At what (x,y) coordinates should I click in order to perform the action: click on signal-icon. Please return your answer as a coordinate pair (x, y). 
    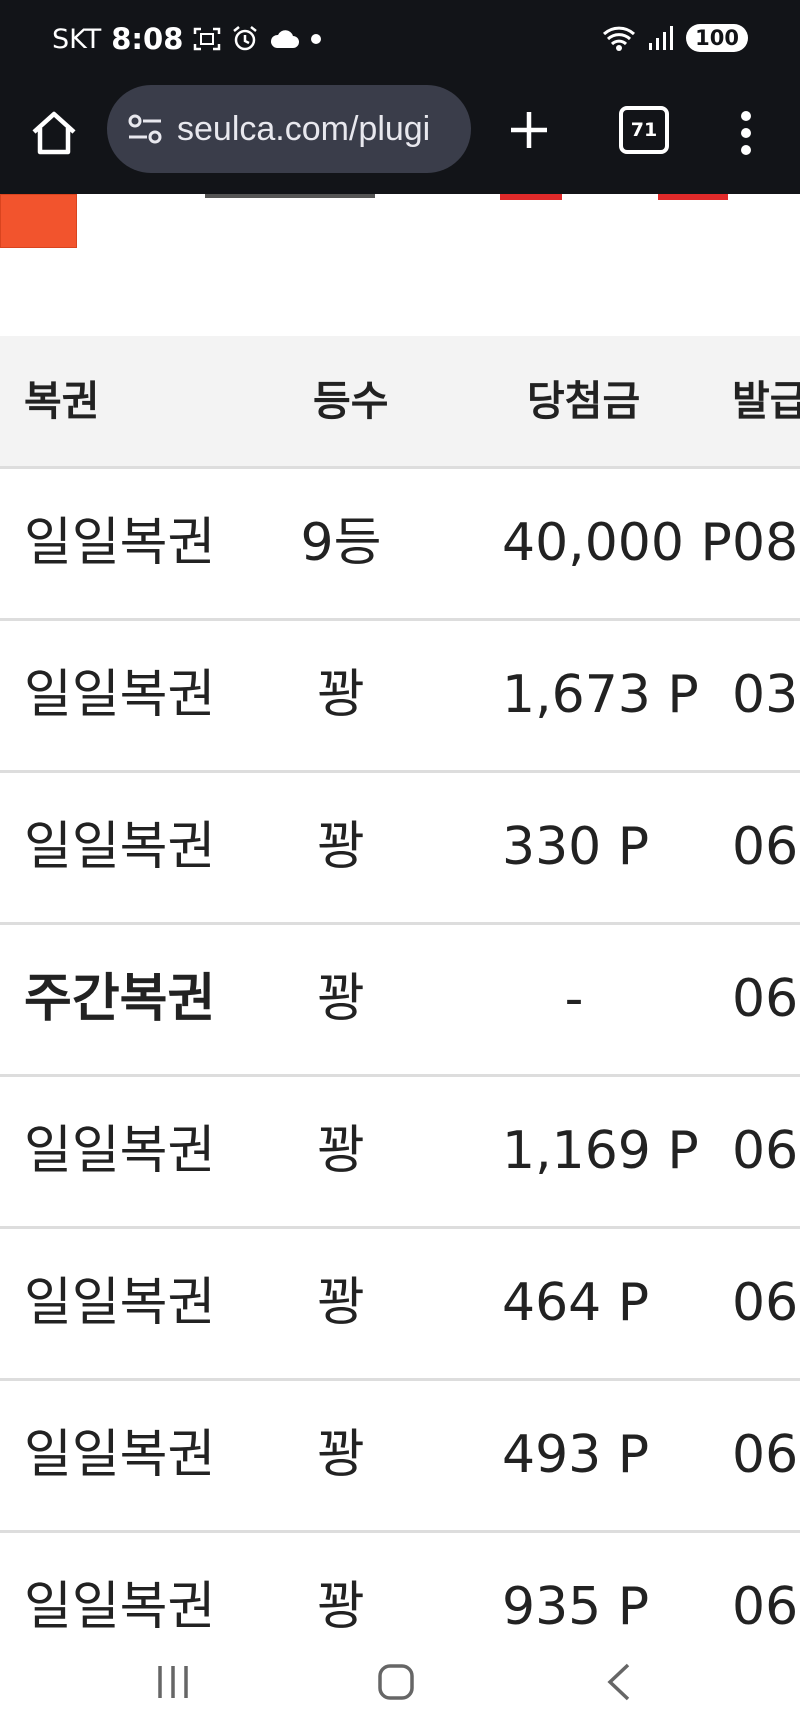
    Looking at the image, I should click on (661, 38).